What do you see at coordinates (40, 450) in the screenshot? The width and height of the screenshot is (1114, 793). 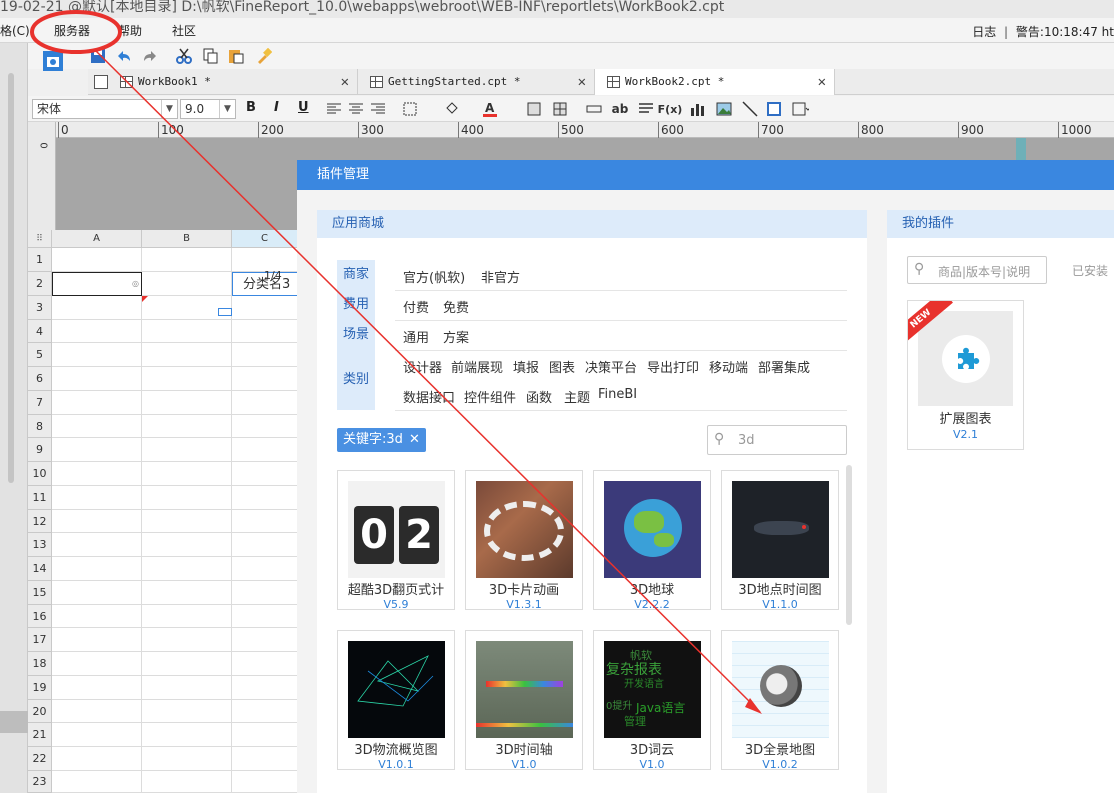 I see `row-header-9: 9` at bounding box center [40, 450].